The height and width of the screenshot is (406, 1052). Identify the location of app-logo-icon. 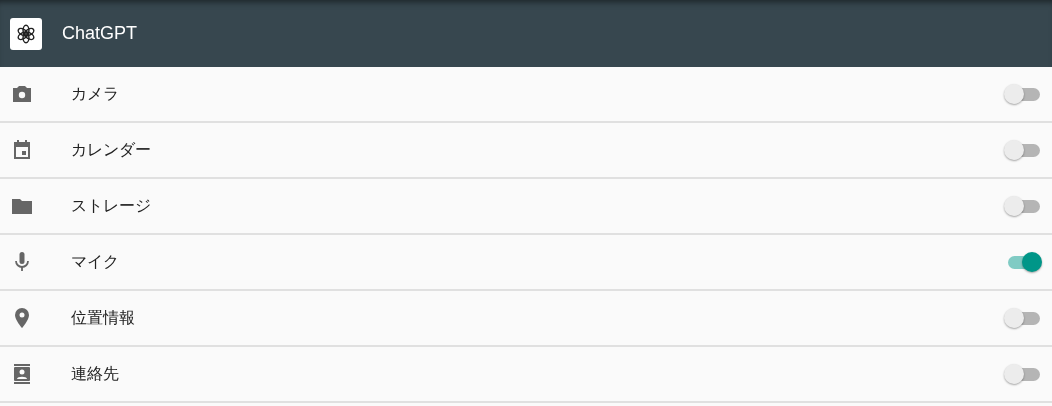
(26, 33).